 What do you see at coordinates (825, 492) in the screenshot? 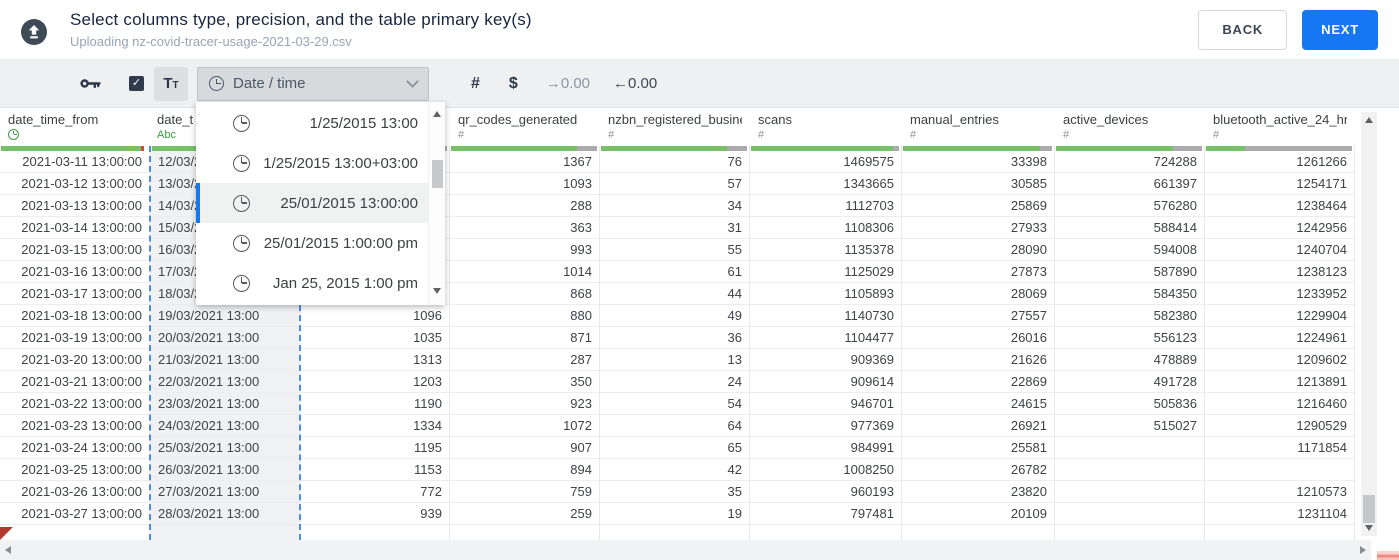
I see `table-cell: 960193` at bounding box center [825, 492].